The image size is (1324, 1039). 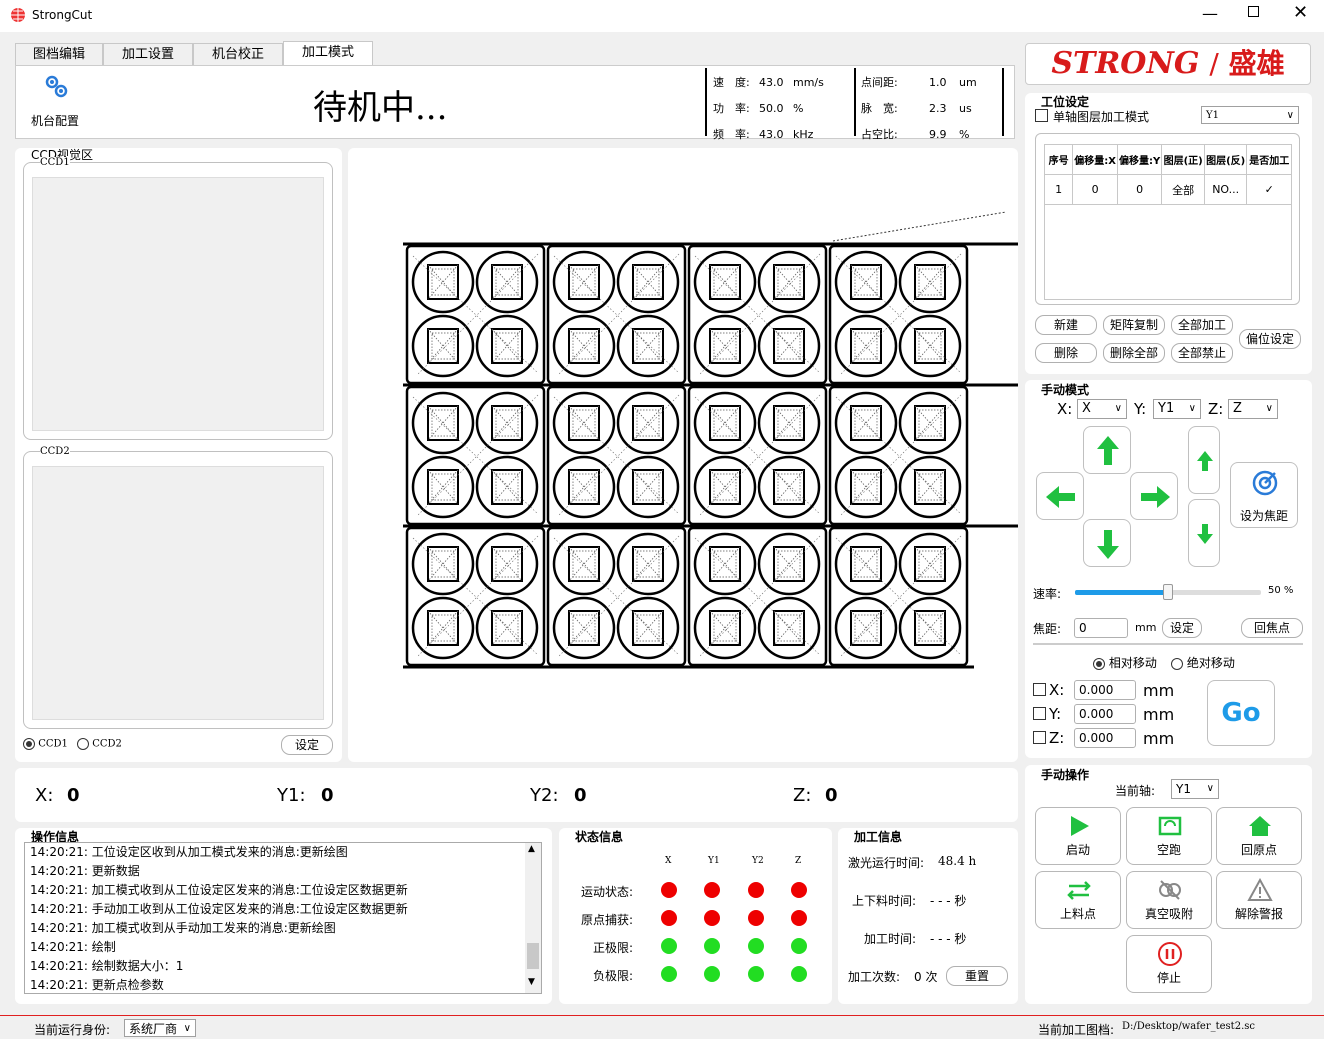 I want to click on focus-input: 0, so click(x=1101, y=628).